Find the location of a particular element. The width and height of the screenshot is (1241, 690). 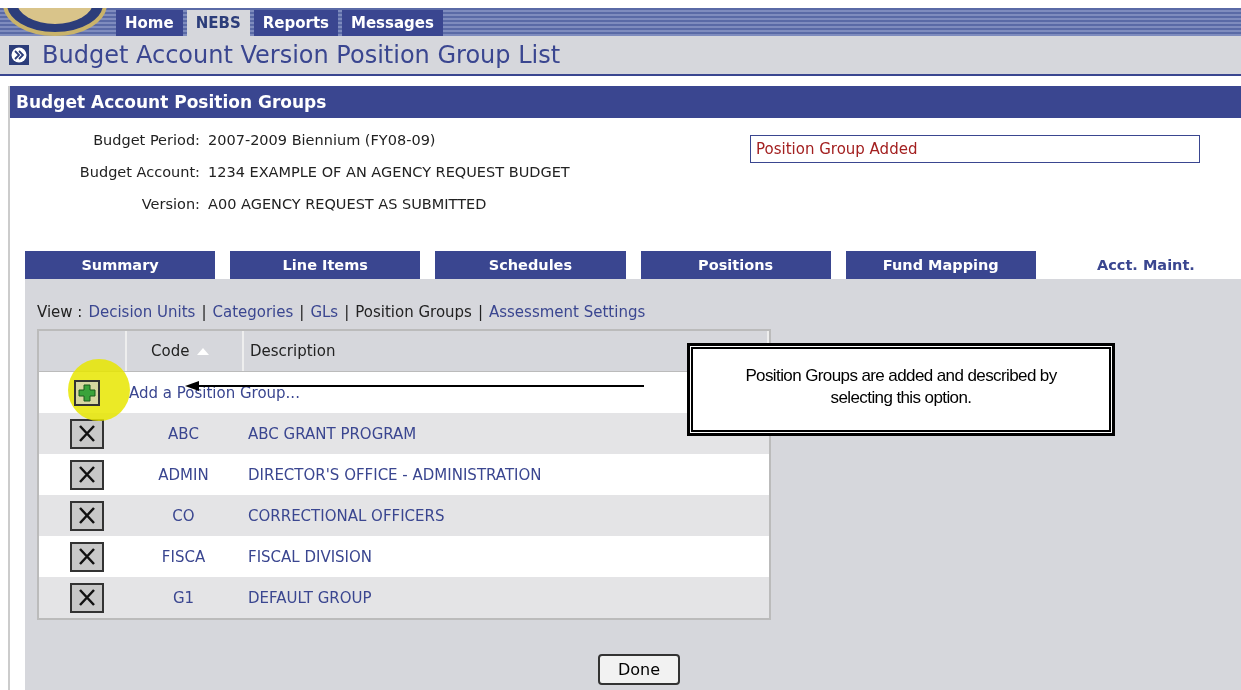

view-link: GLs is located at coordinates (324, 312).